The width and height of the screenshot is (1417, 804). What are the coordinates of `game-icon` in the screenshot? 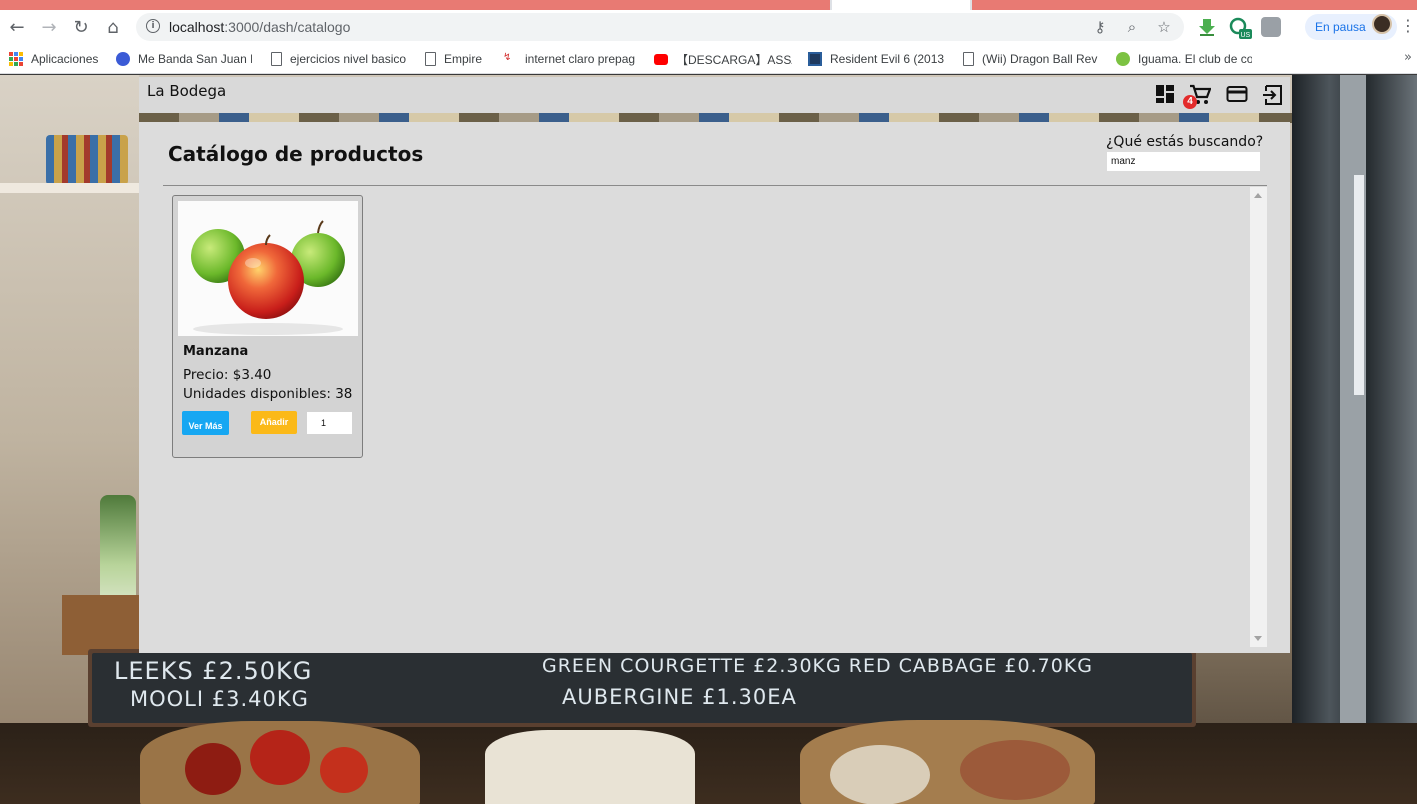 It's located at (815, 59).